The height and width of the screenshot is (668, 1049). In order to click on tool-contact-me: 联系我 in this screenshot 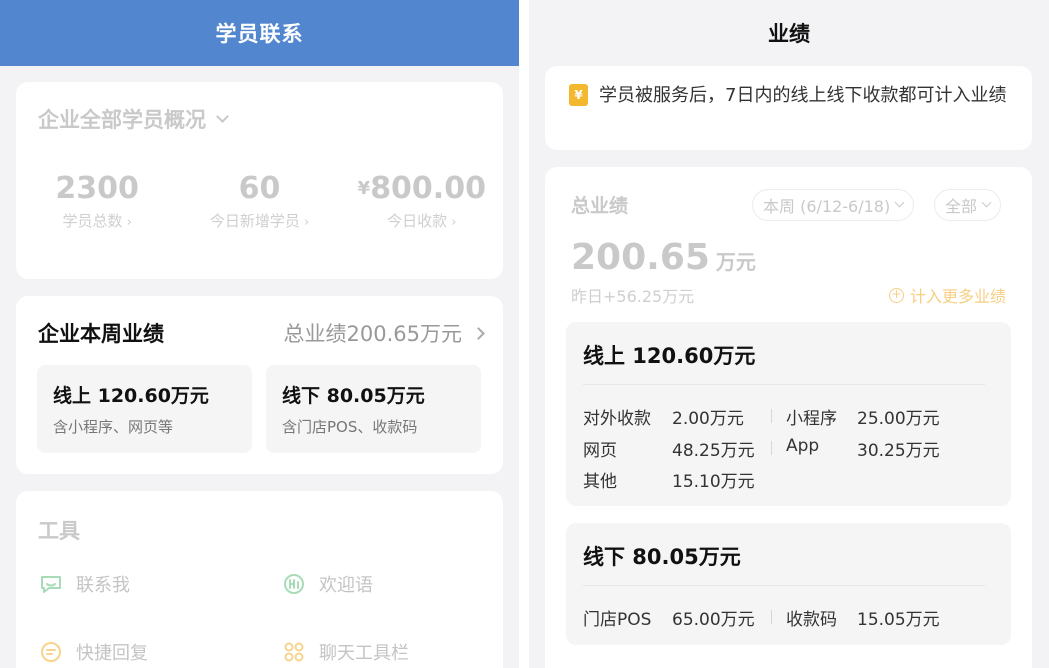, I will do `click(84, 584)`.